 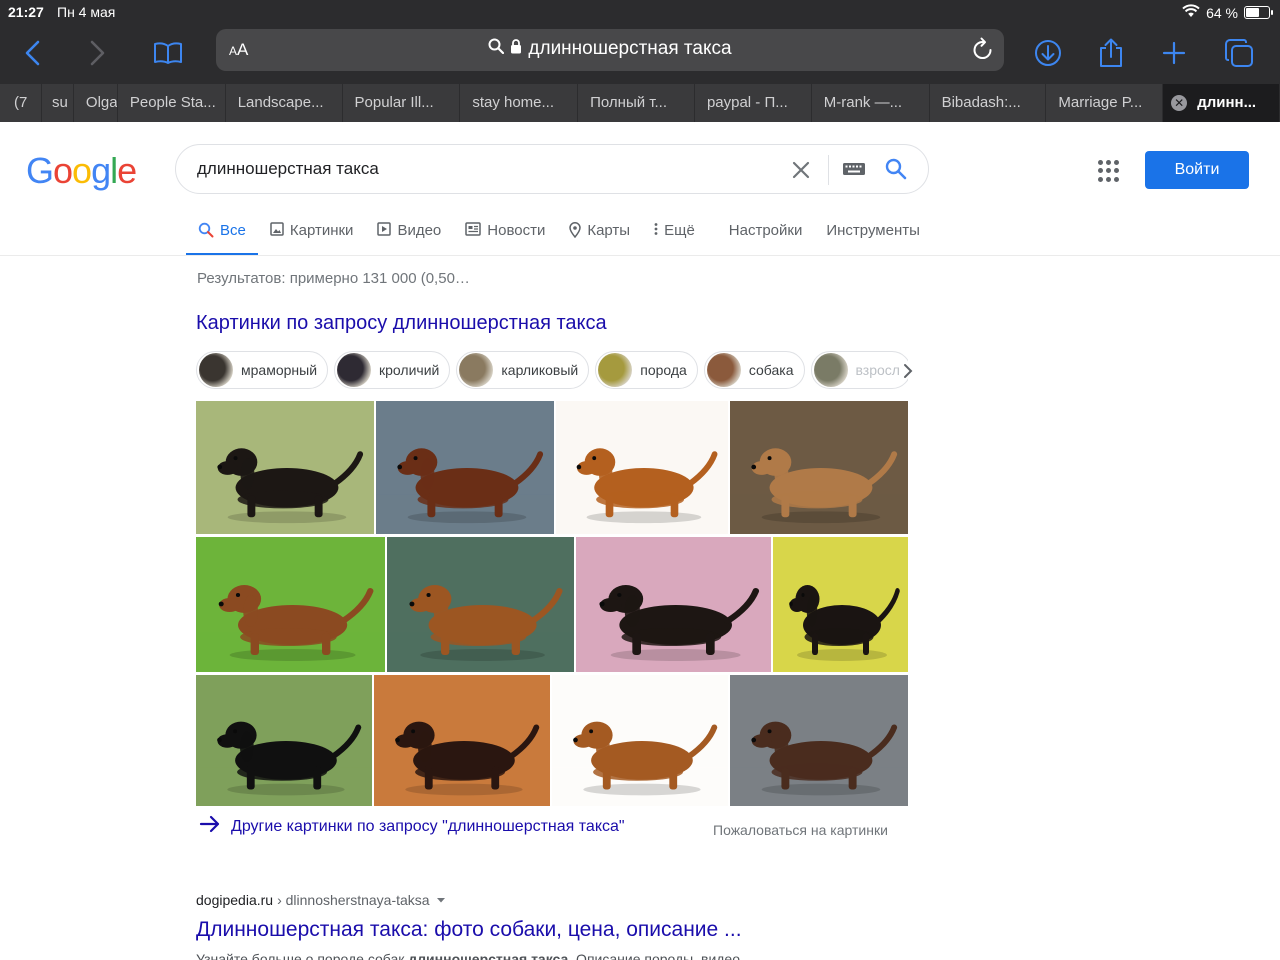 I want to click on chip-label: карликовый, so click(x=540, y=370).